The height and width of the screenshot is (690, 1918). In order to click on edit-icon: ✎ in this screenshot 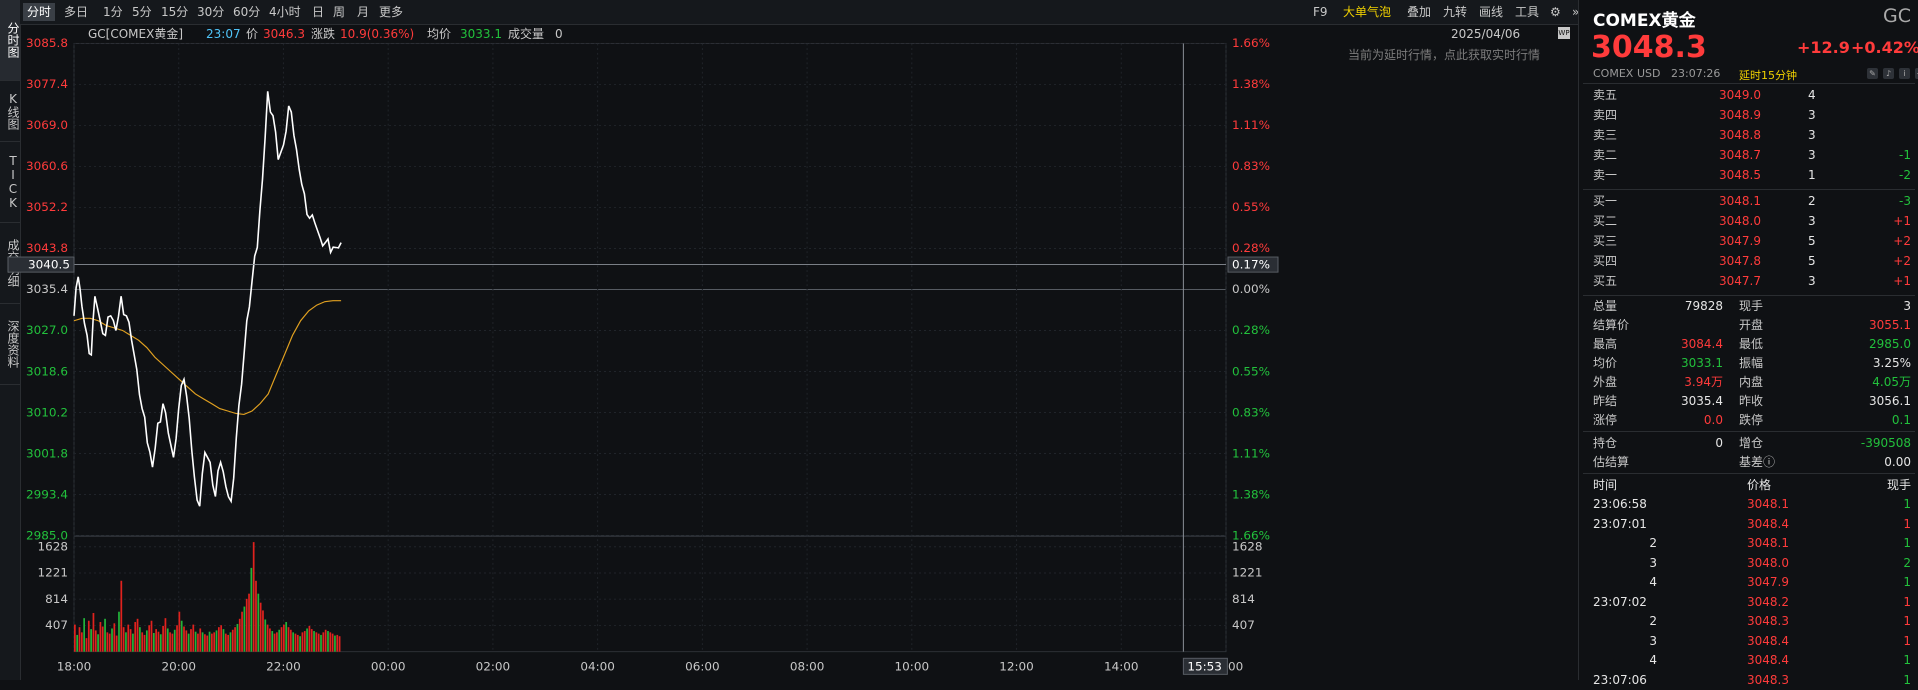, I will do `click(1872, 73)`.